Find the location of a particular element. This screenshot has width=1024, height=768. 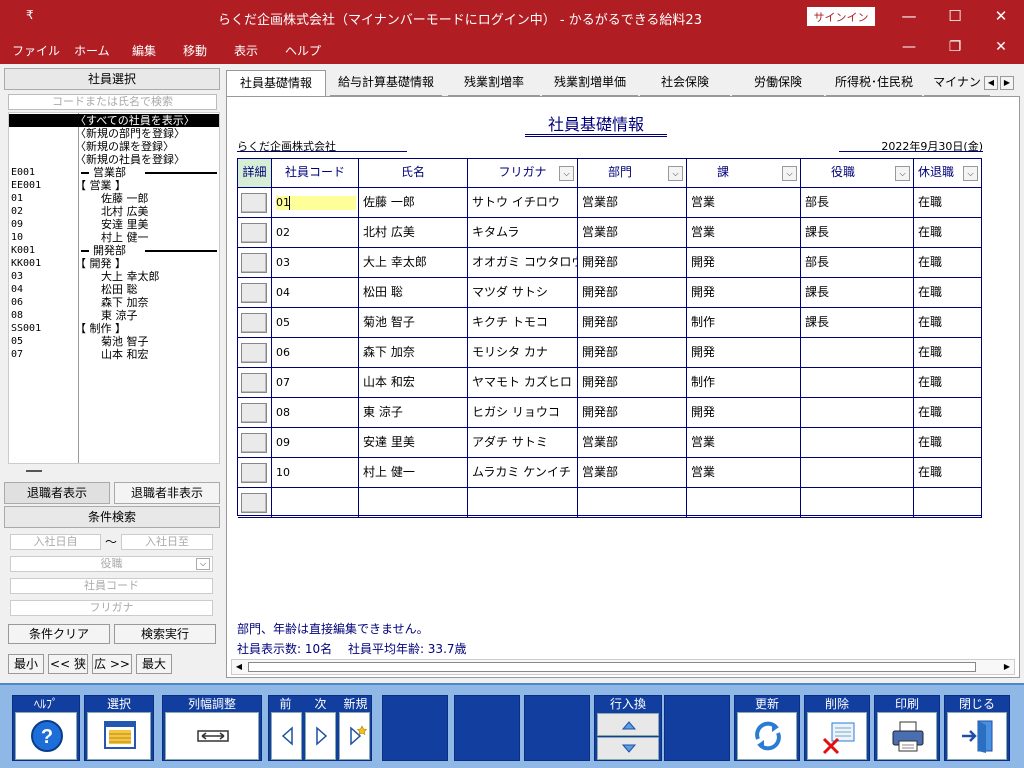

table-cell: 佐藤 一郎 is located at coordinates (413, 203).